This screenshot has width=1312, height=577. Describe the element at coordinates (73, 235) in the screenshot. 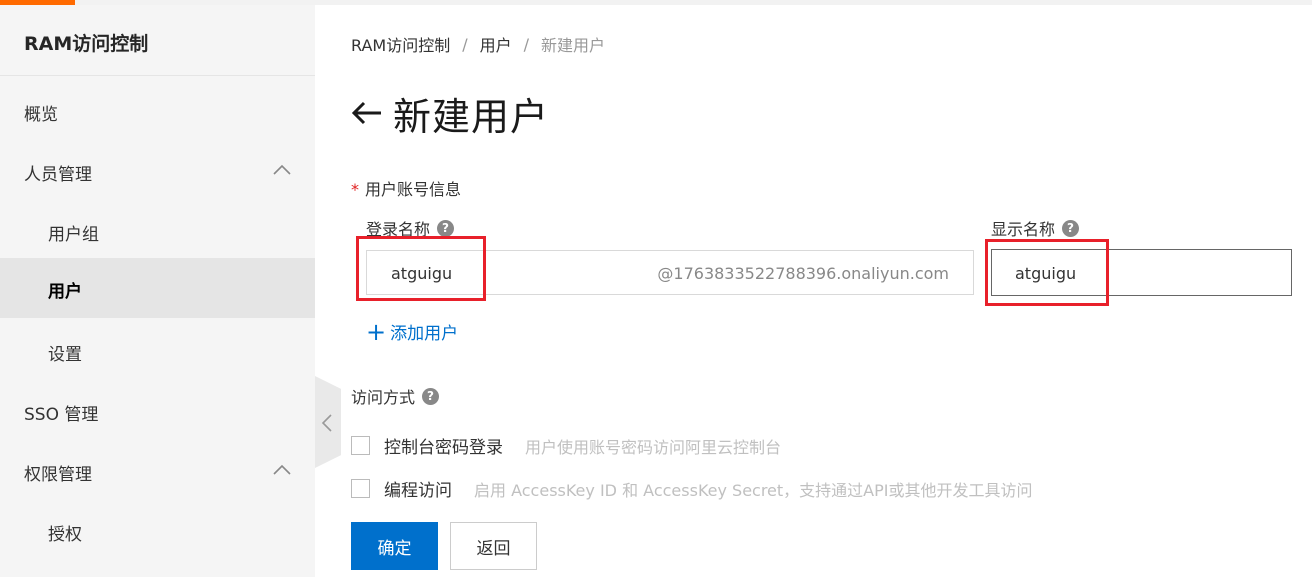

I see `sidebar-item-label: 用户组` at that location.